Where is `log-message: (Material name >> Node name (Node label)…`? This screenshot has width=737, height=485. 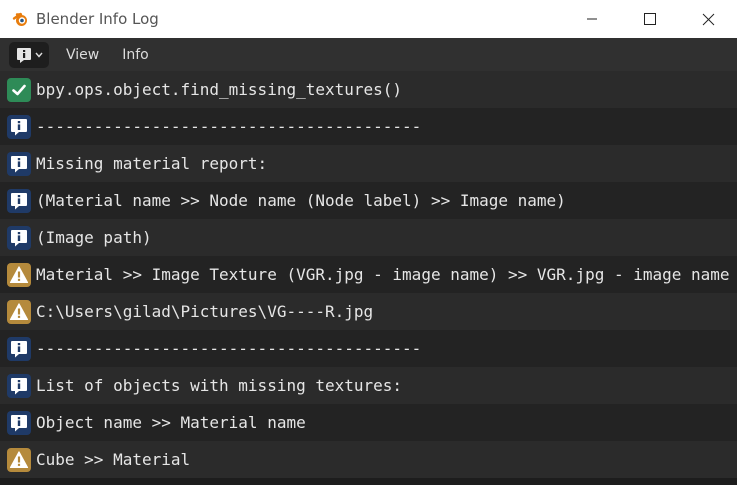
log-message: (Material name >> Node name (Node label)… is located at coordinates (301, 200).